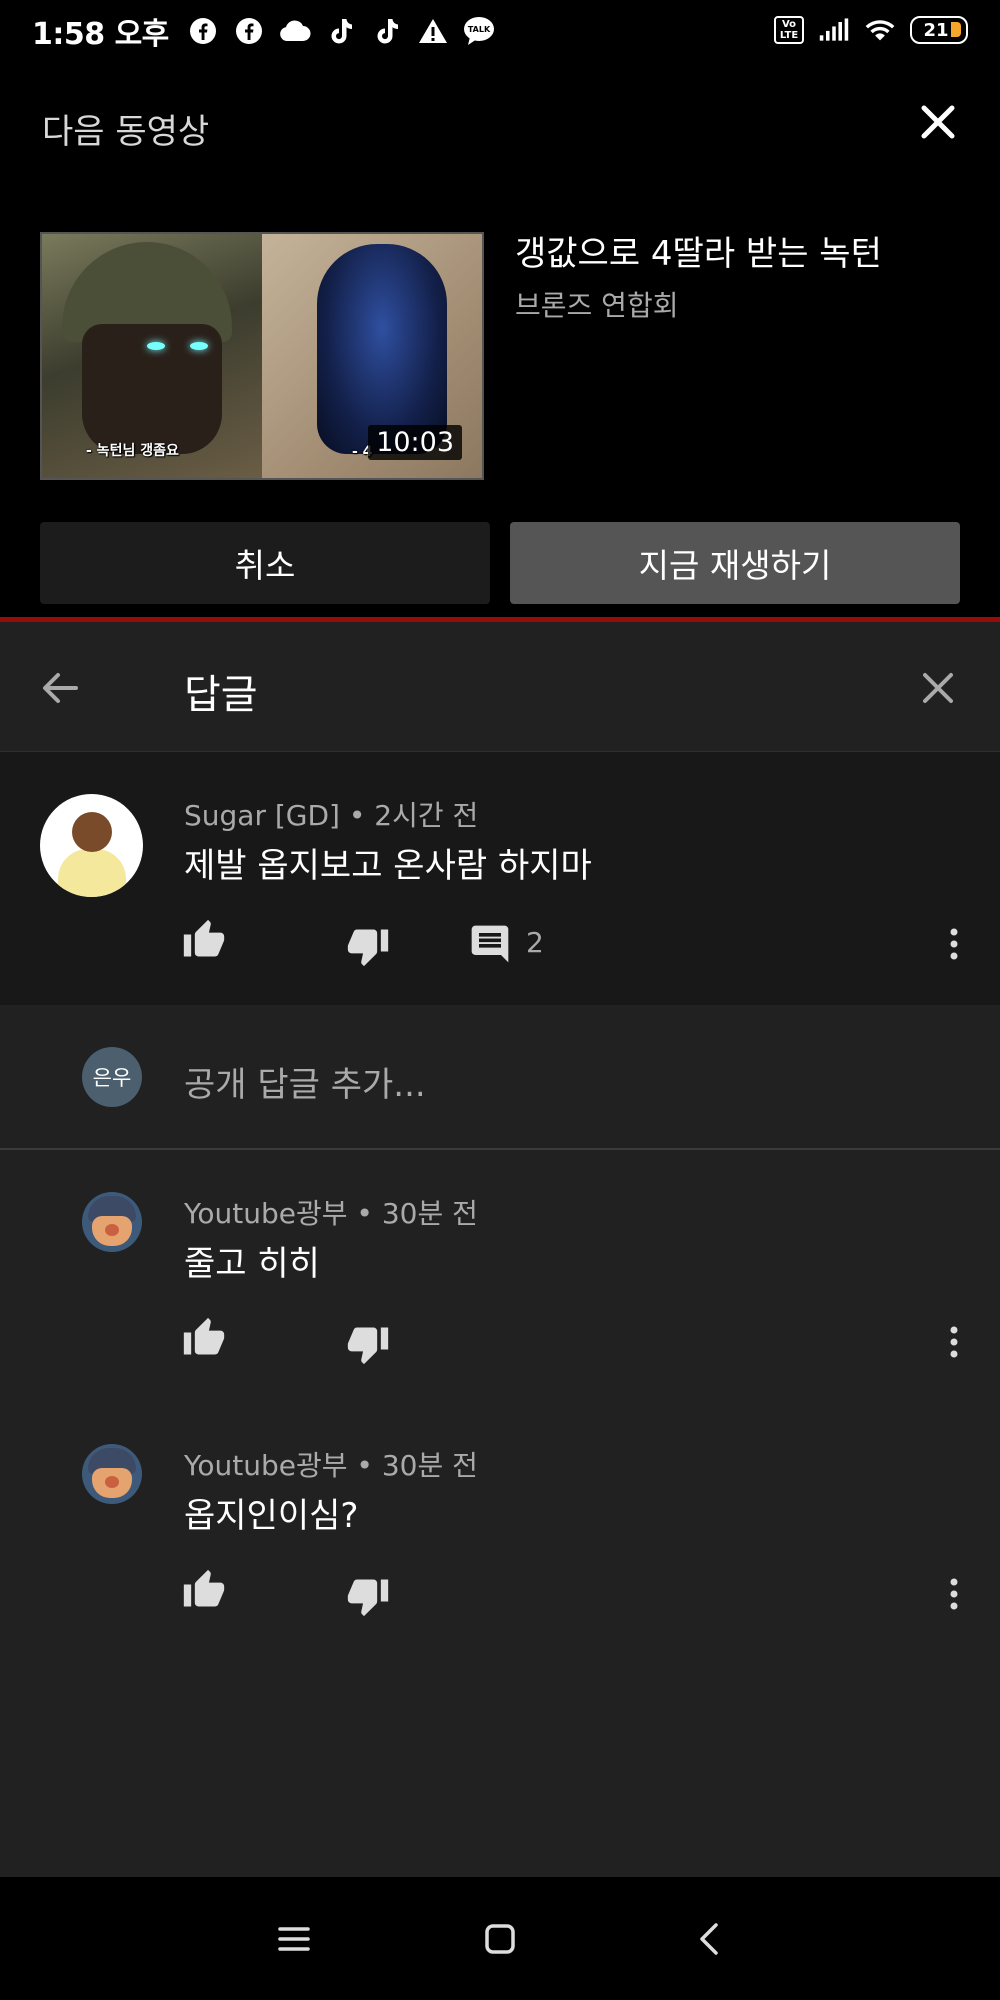  What do you see at coordinates (597, 305) in the screenshot?
I see `next-video-channel: 브론즈 연합회` at bounding box center [597, 305].